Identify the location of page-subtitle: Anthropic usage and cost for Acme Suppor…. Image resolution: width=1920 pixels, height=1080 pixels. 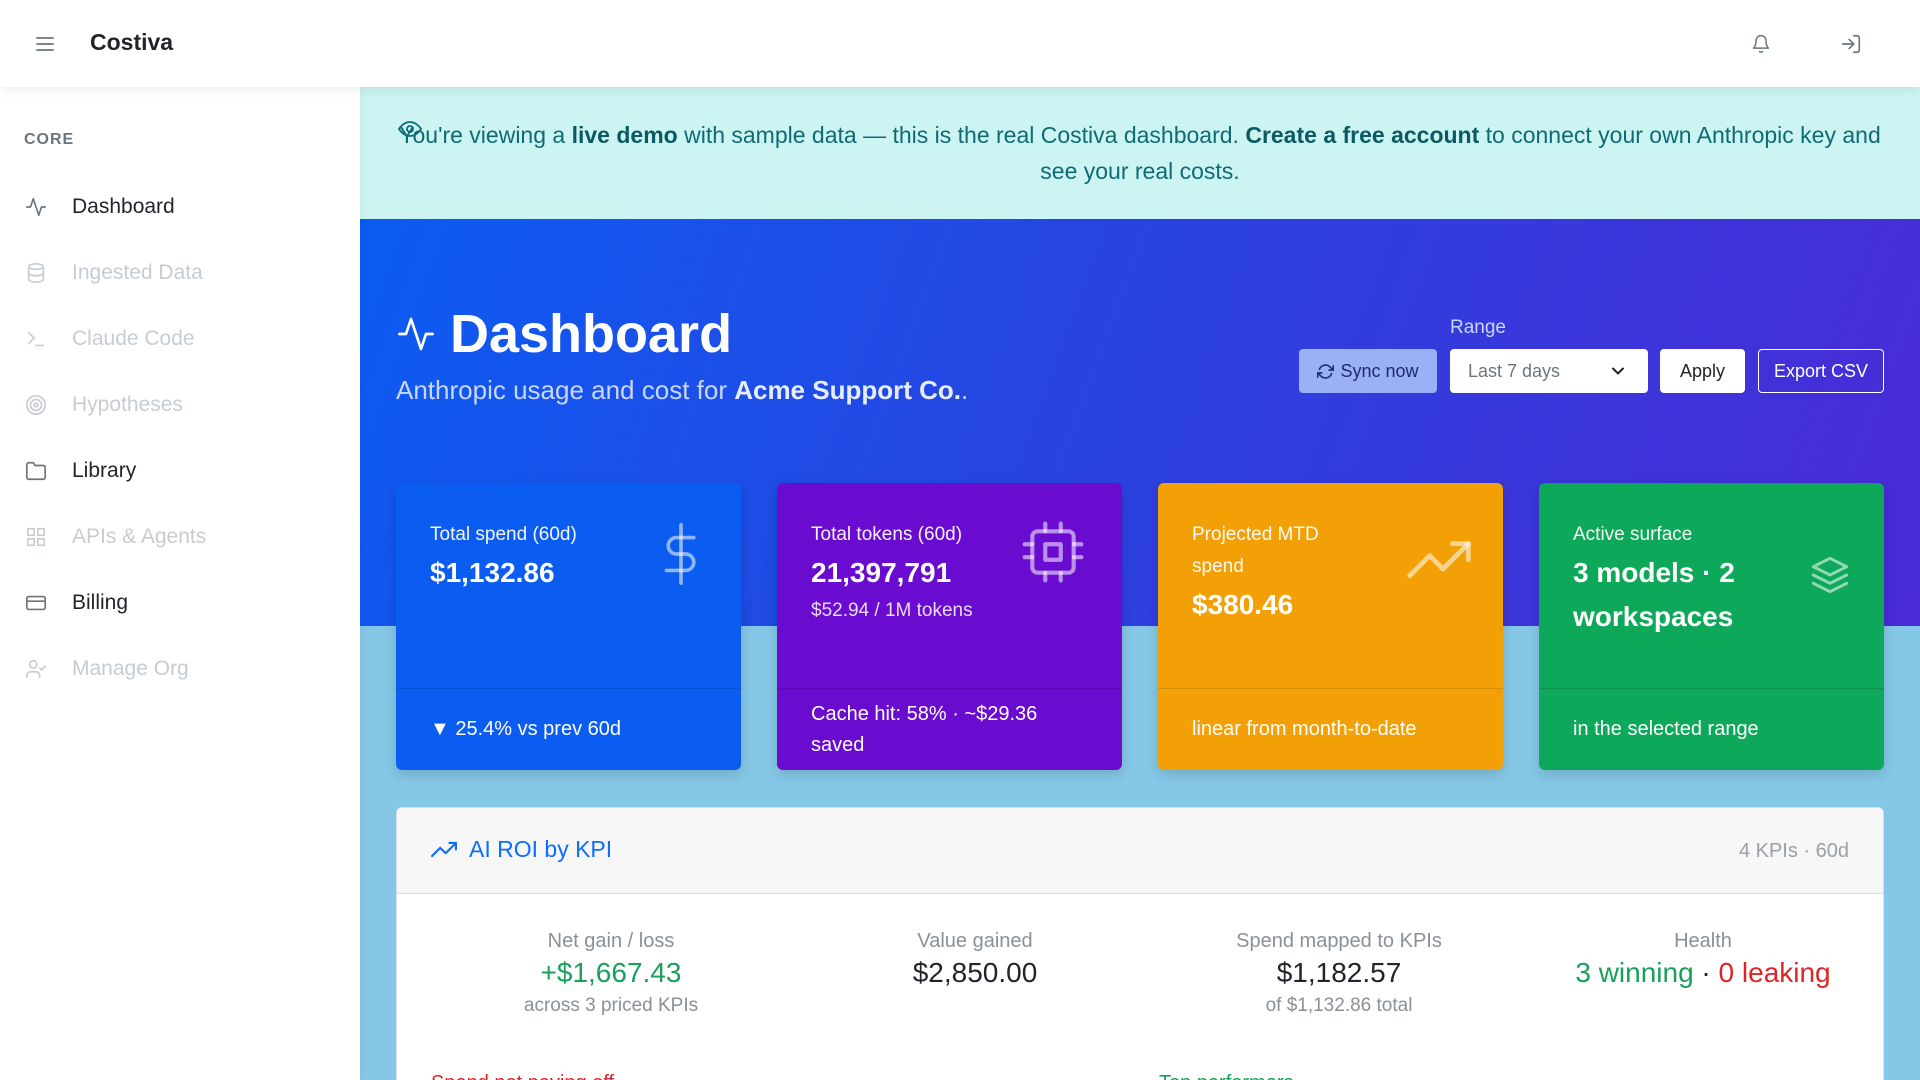
(682, 390).